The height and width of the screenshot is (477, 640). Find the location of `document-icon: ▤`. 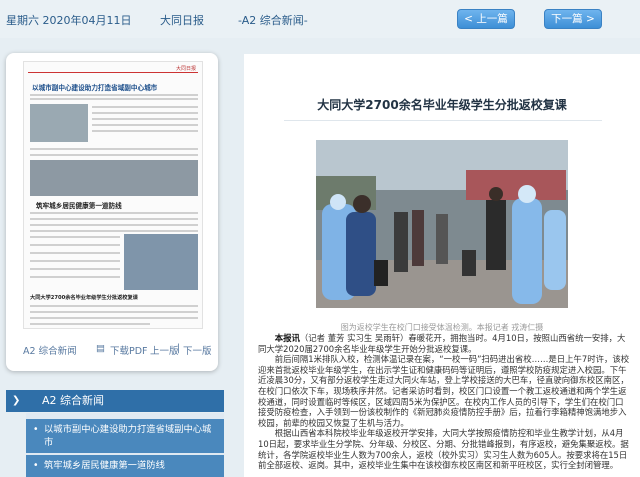

document-icon: ▤ is located at coordinates (100, 348).